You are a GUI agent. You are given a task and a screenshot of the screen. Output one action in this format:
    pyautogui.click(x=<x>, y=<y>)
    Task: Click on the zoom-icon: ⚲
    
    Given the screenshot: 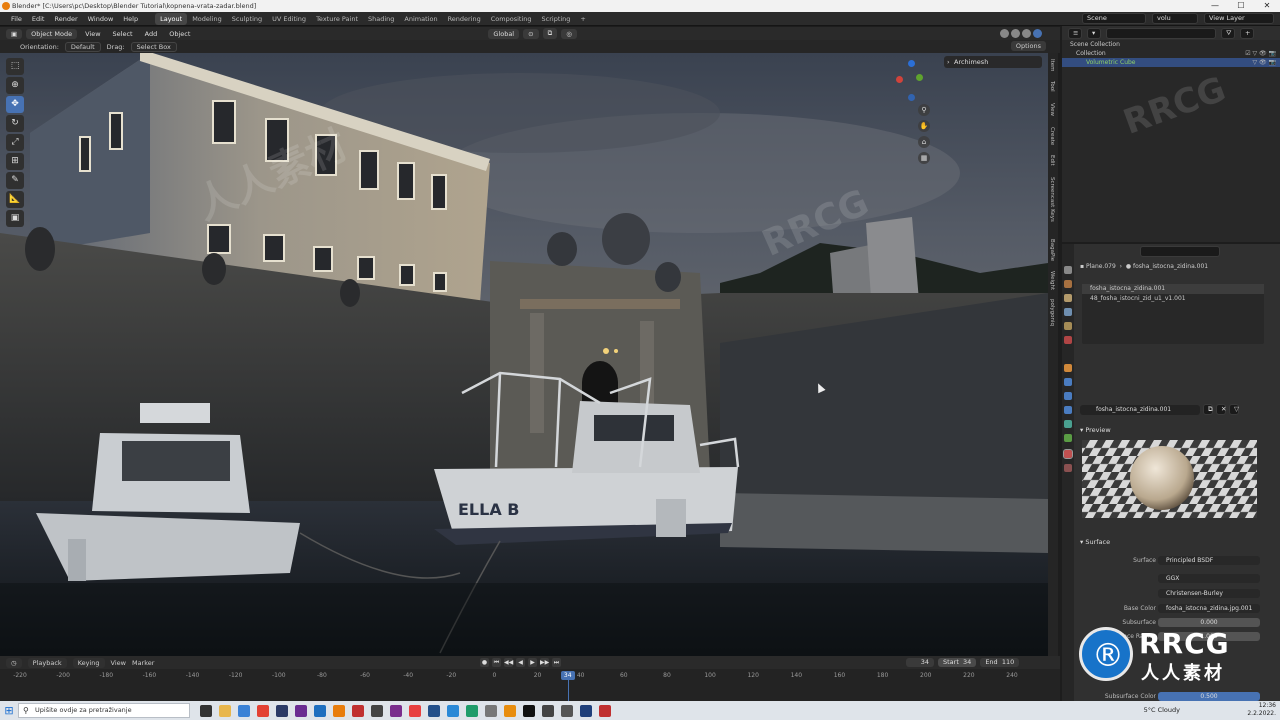 What is the action you would take?
    pyautogui.click(x=924, y=110)
    